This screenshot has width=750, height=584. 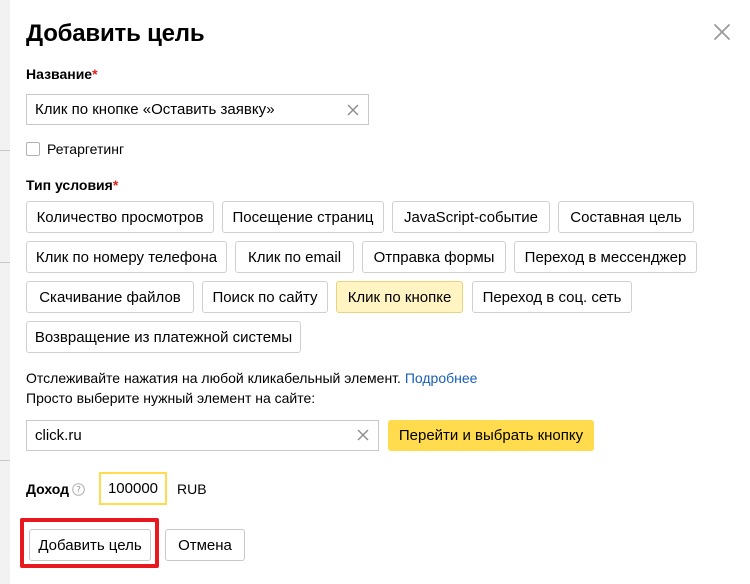 What do you see at coordinates (163, 337) in the screenshot?
I see `chip-payment-return: Возвращение из платежной системы` at bounding box center [163, 337].